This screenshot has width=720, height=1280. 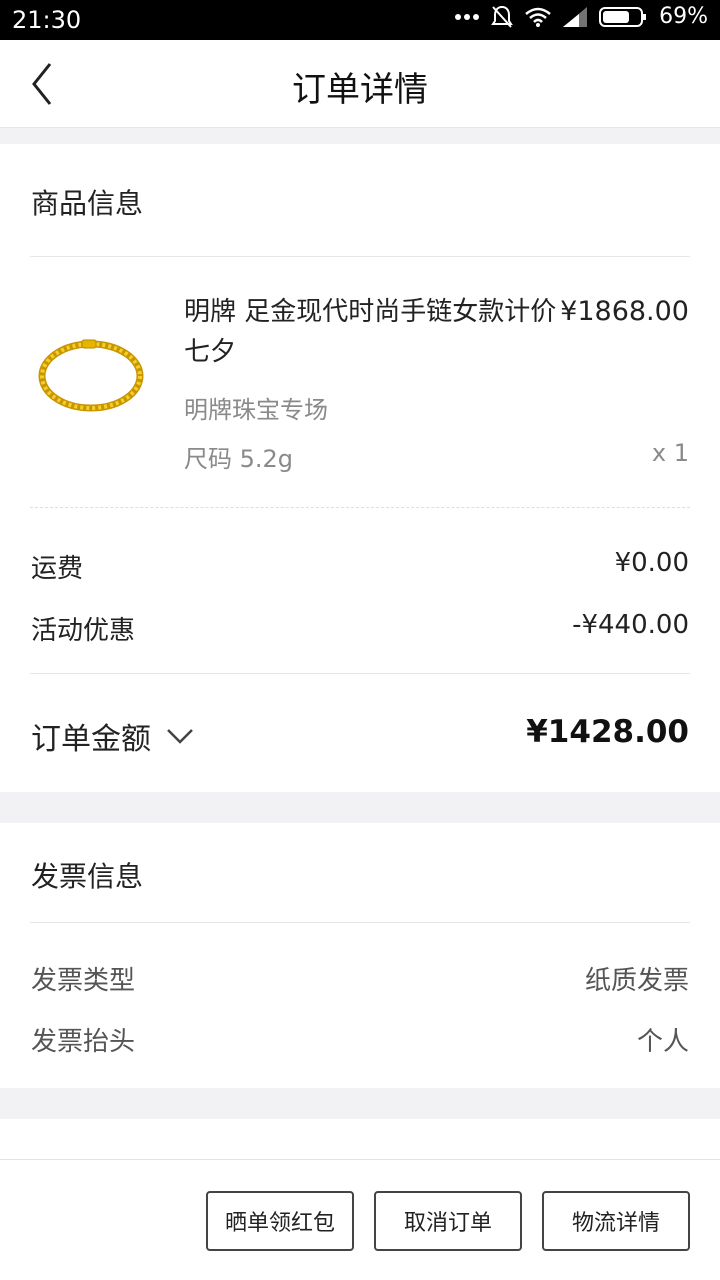 I want to click on order-total-toggle: 订单金额, so click(x=113, y=736).